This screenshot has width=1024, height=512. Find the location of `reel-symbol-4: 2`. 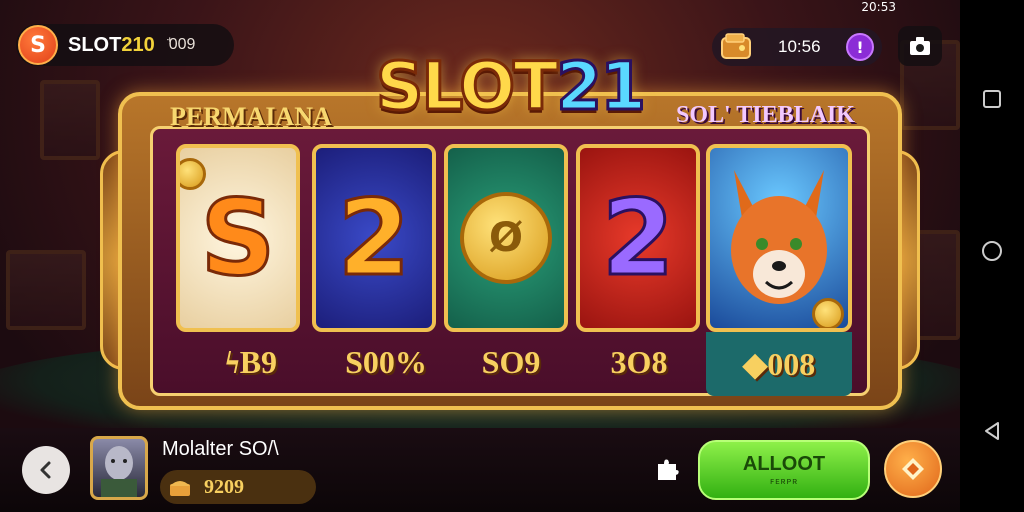

reel-symbol-4: 2 is located at coordinates (637, 238).